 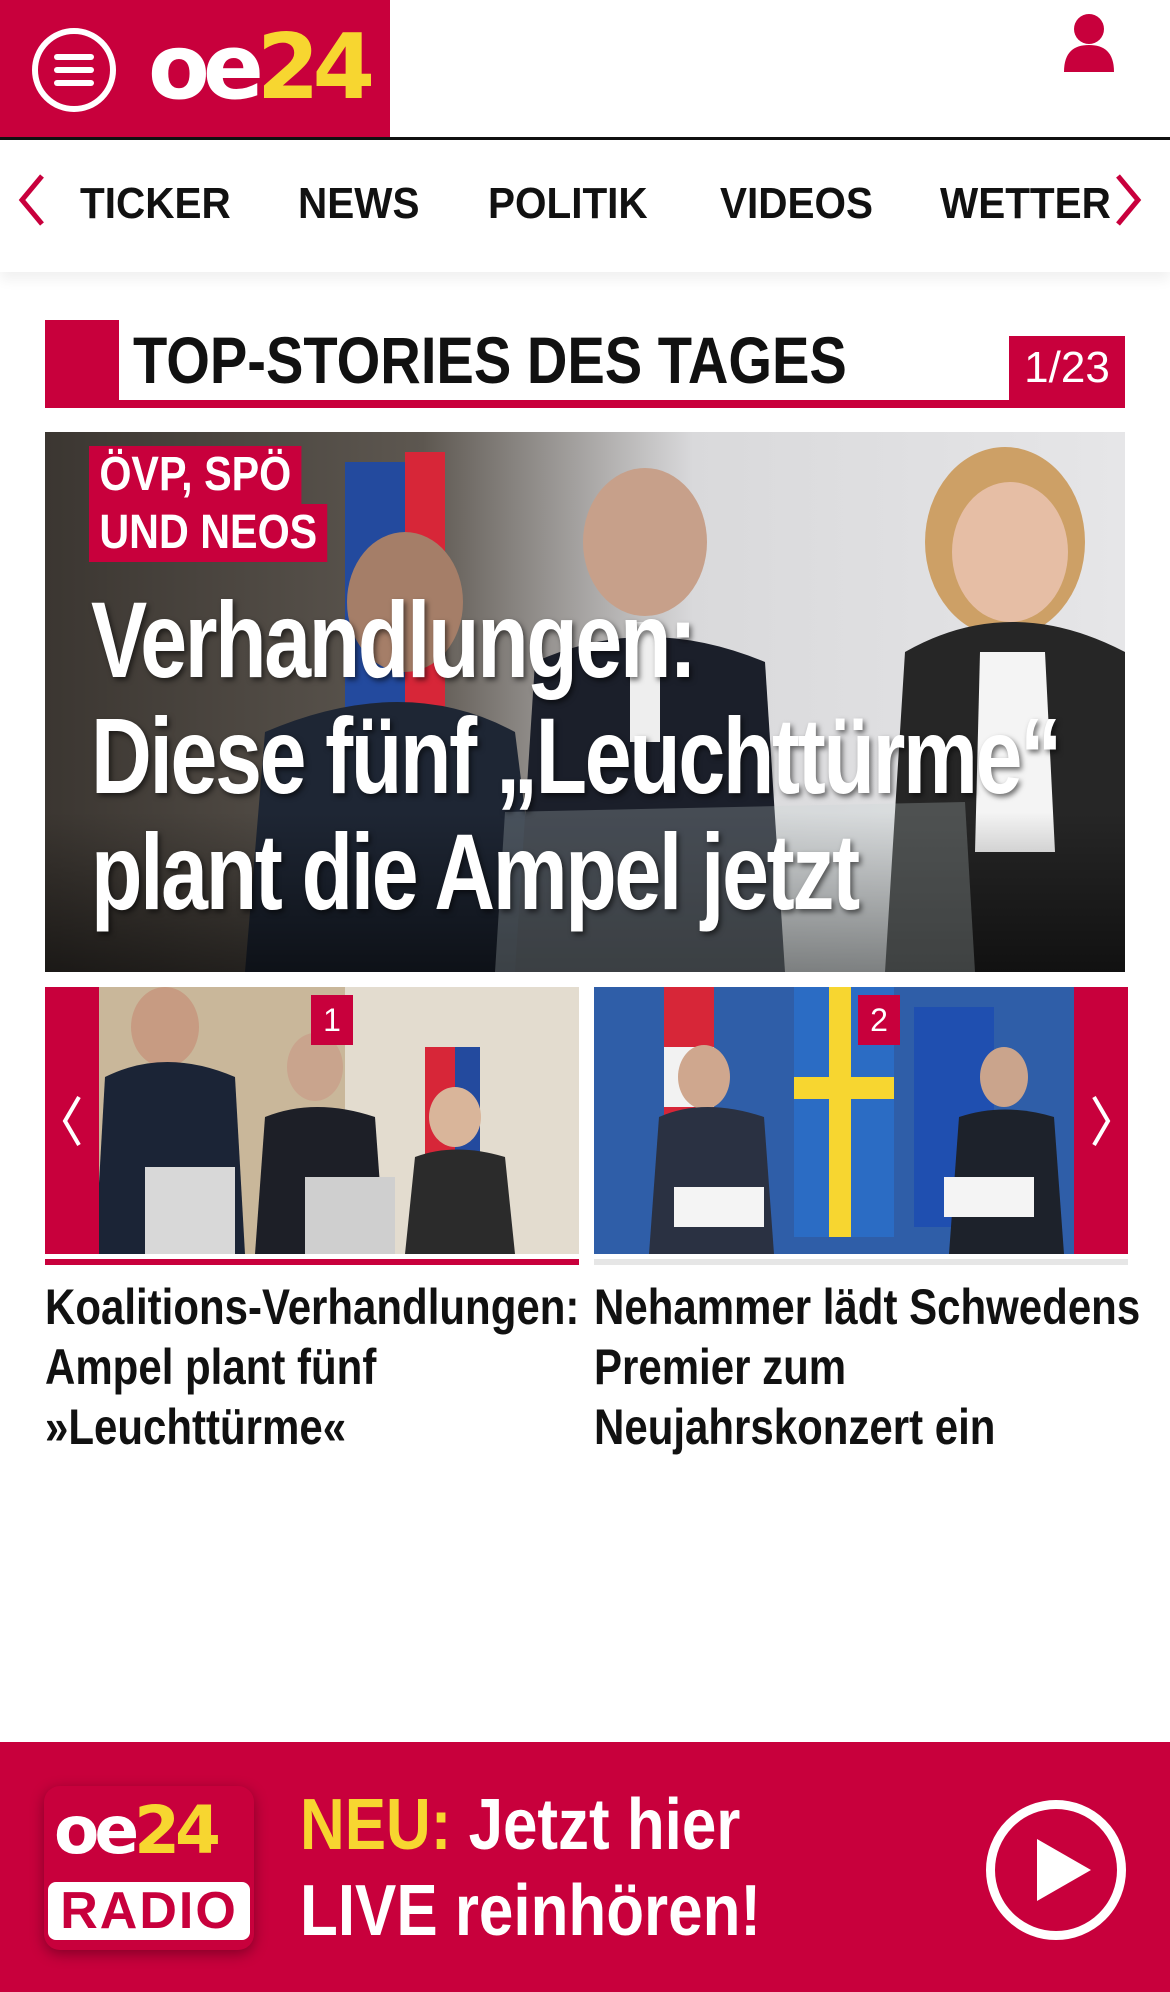 I want to click on hero-headline-line: Verhandlungen:, so click(x=394, y=639).